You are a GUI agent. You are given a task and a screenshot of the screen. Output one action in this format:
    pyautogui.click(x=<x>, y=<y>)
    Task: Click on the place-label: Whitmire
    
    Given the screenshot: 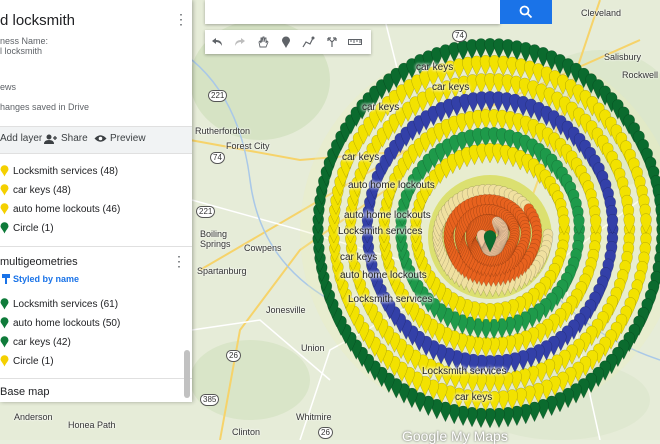 What is the action you would take?
    pyautogui.click(x=314, y=417)
    